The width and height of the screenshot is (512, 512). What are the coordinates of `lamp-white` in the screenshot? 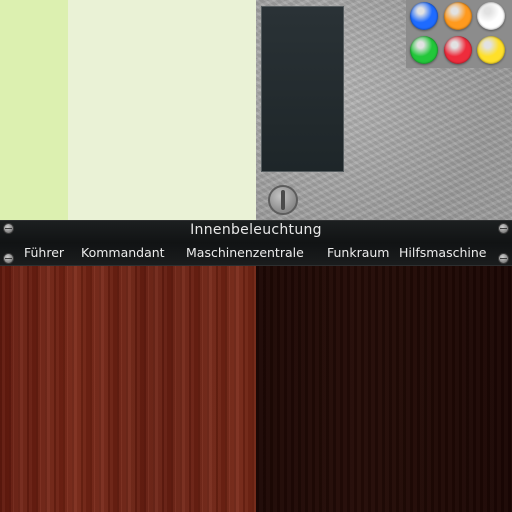 It's located at (491, 16).